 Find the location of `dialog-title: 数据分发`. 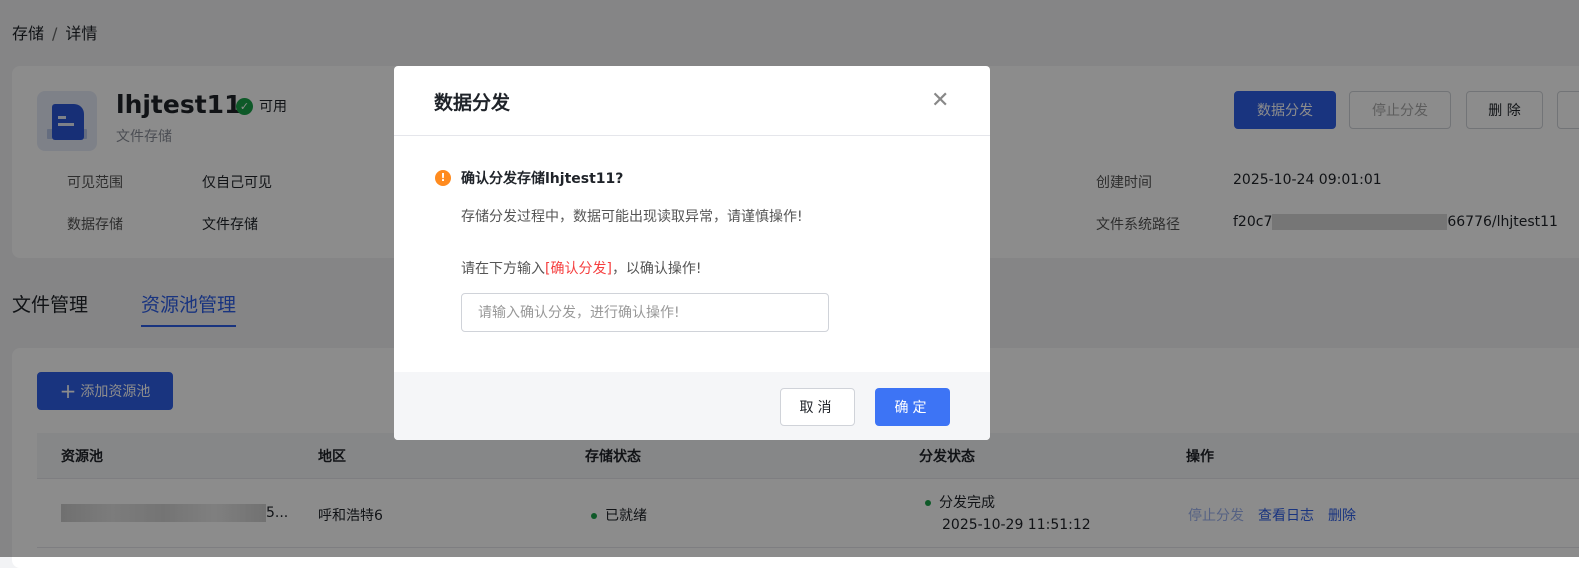

dialog-title: 数据分发 is located at coordinates (472, 103).